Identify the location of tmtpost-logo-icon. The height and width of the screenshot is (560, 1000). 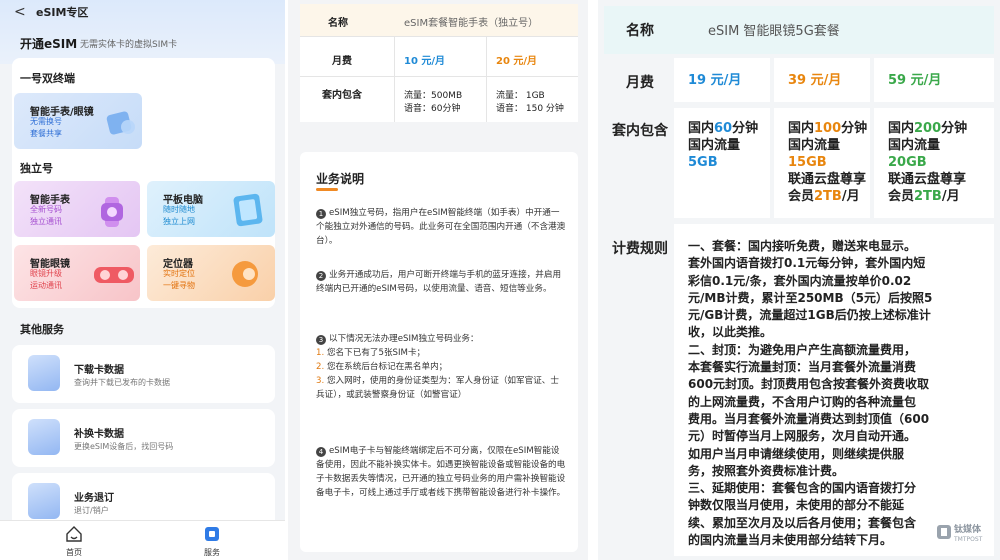
(944, 532).